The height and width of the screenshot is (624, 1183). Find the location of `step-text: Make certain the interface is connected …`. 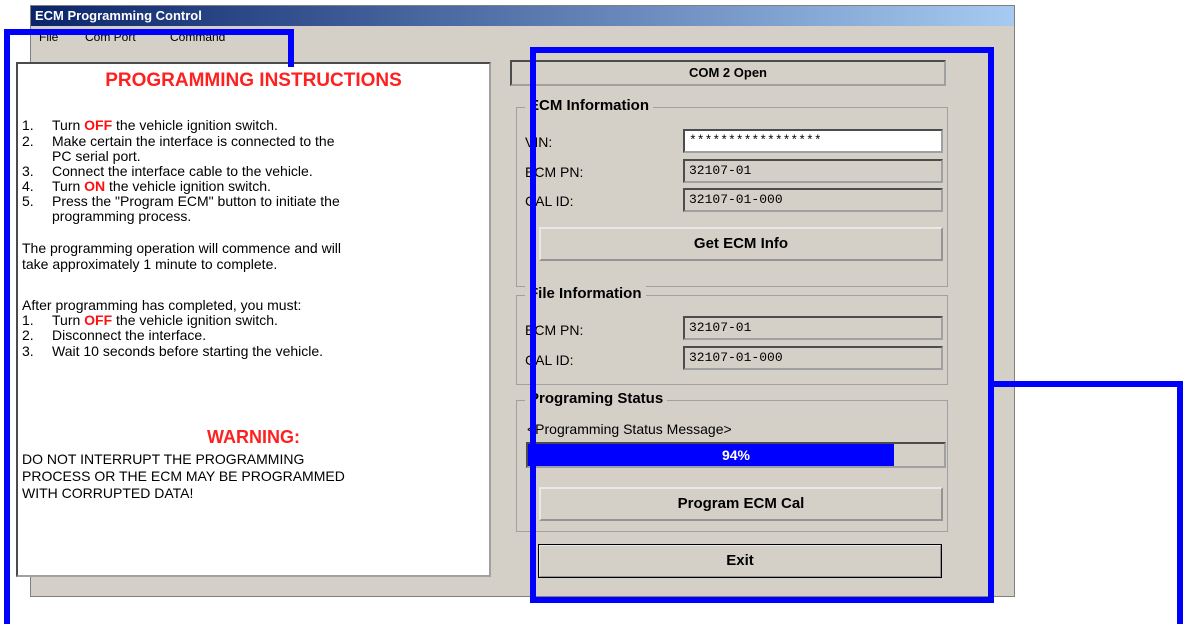

step-text: Make certain the interface is connected … is located at coordinates (193, 141).